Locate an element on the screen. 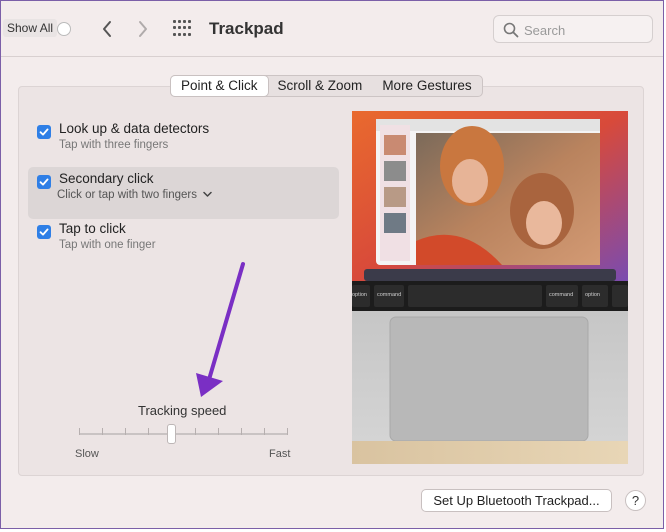 The width and height of the screenshot is (666, 532). back-button is located at coordinates (107, 29).